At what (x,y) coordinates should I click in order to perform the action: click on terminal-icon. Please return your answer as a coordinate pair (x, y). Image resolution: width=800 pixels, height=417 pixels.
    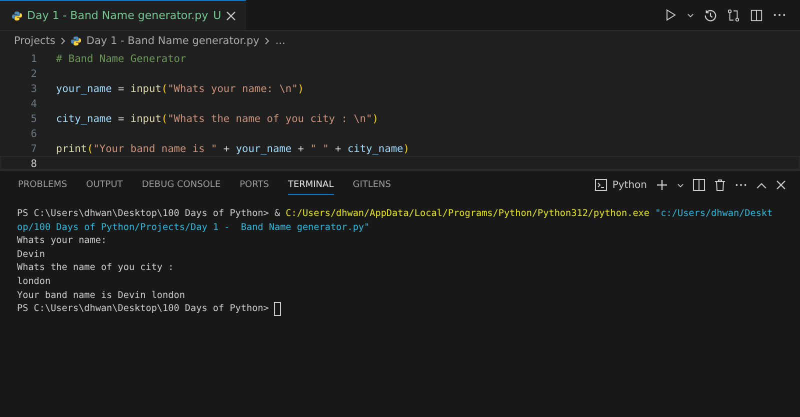
    Looking at the image, I should click on (601, 185).